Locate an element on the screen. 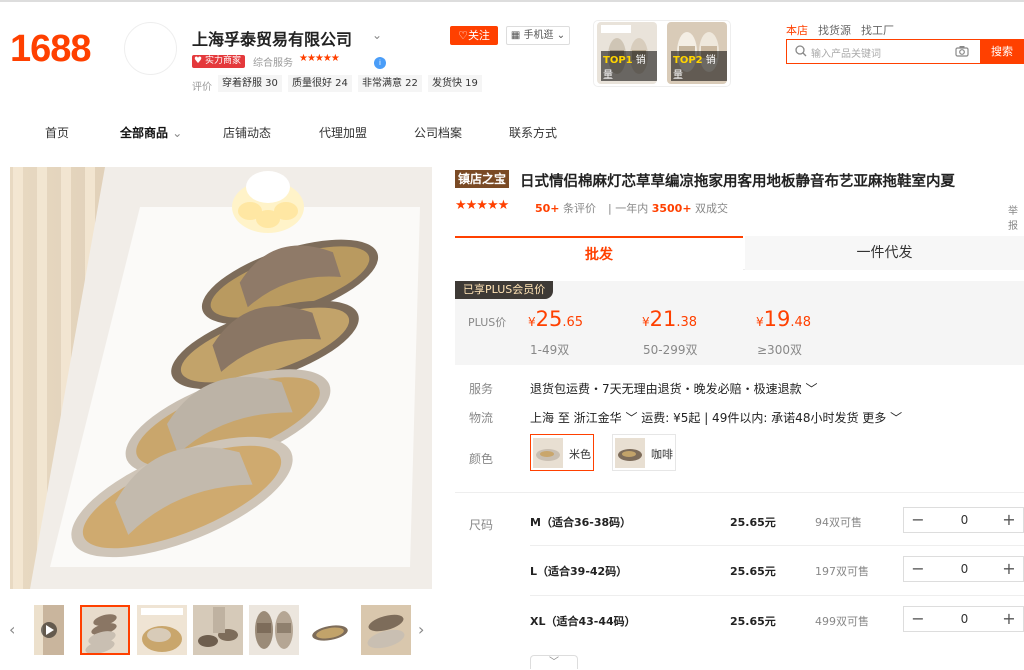 The image size is (1024, 670). nav-contact: 联系方式 is located at coordinates (533, 132).